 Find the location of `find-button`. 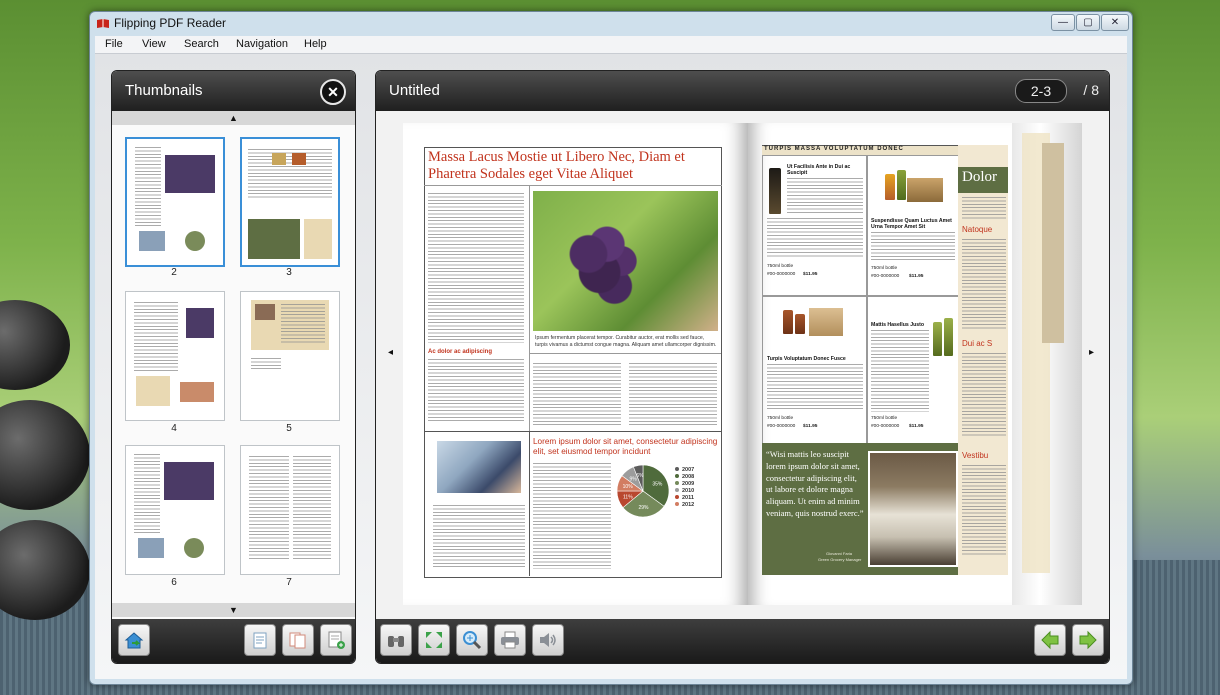

find-button is located at coordinates (396, 640).